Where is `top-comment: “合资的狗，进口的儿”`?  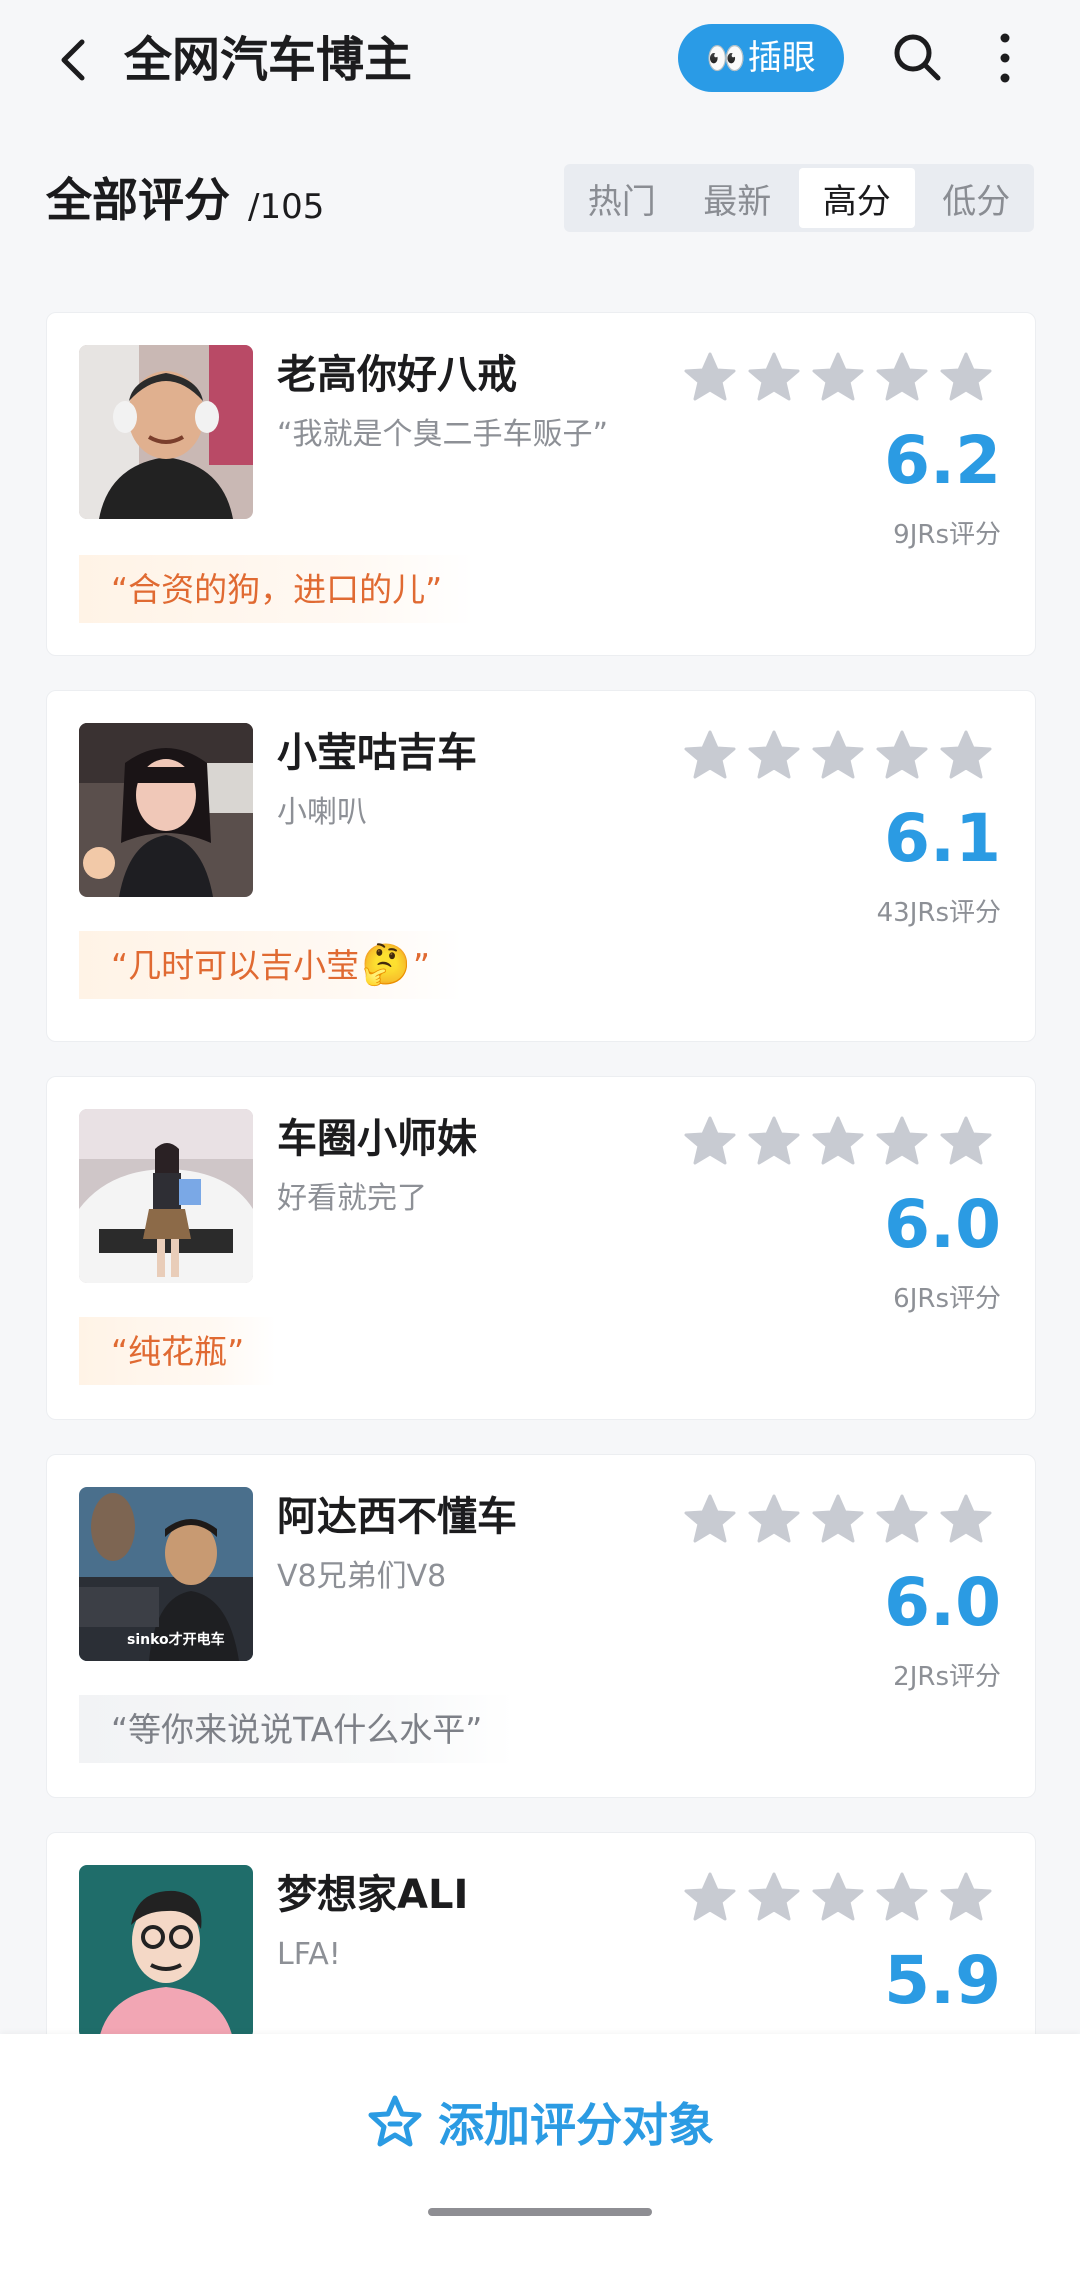
top-comment: “合资的狗，进口的儿” is located at coordinates (277, 589).